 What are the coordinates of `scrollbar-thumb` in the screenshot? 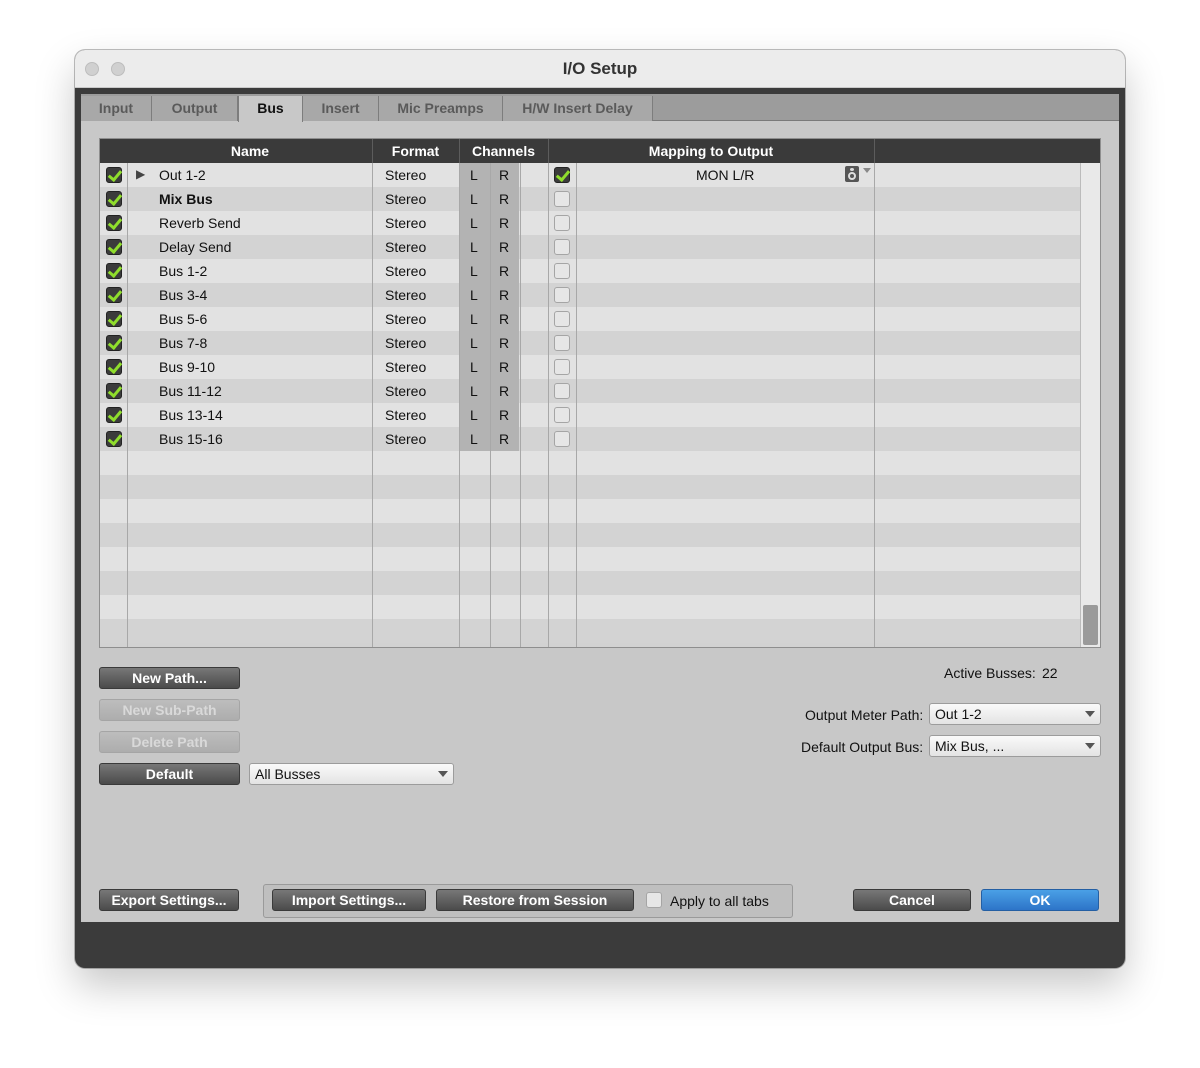 It's located at (1090, 625).